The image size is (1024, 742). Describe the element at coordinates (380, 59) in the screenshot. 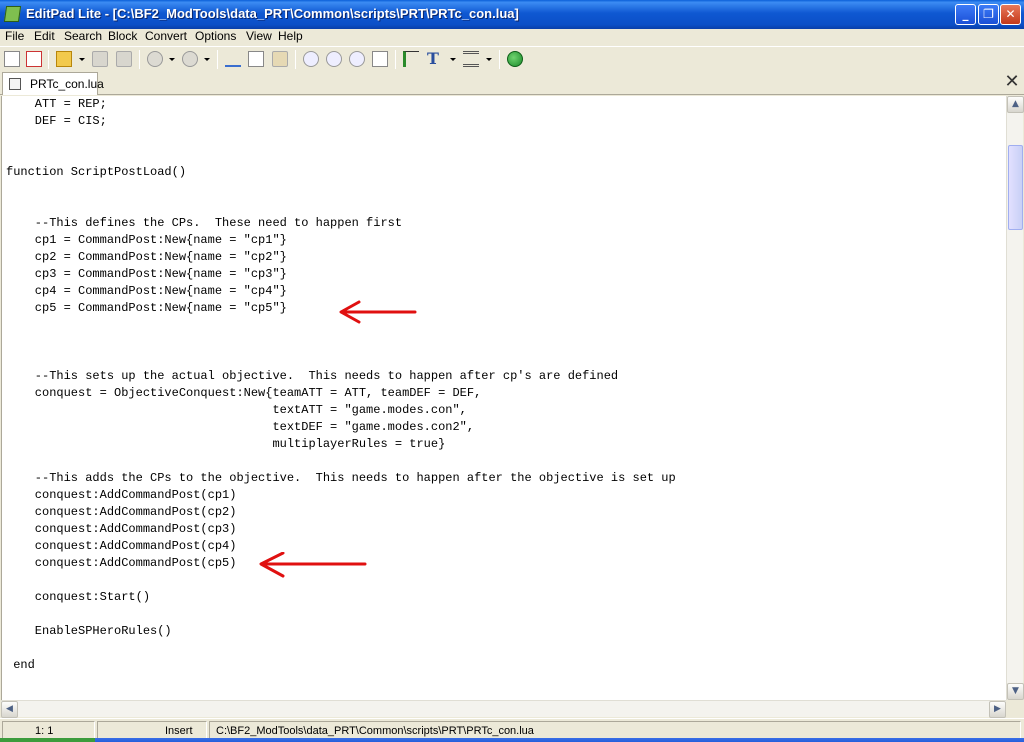

I see `replace-icon` at that location.